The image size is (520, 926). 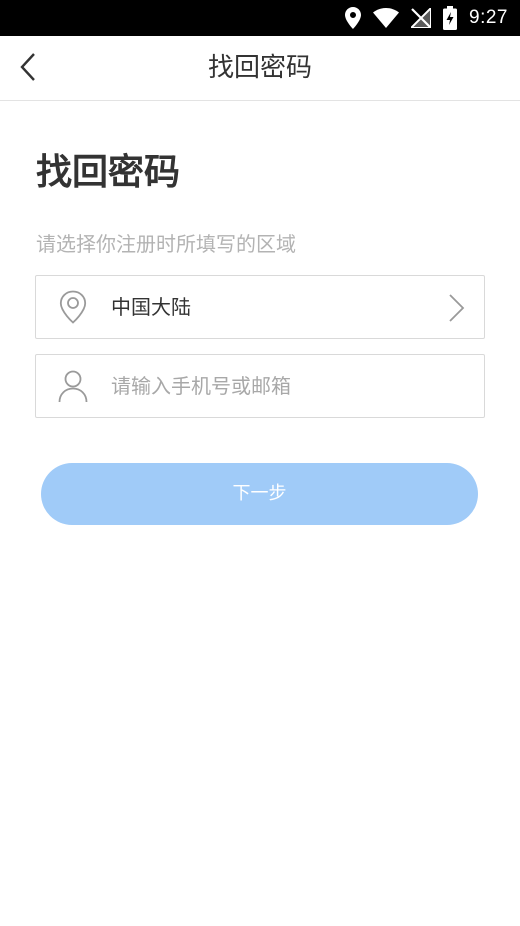 What do you see at coordinates (260, 18) in the screenshot?
I see `status-bar: 9:27` at bounding box center [260, 18].